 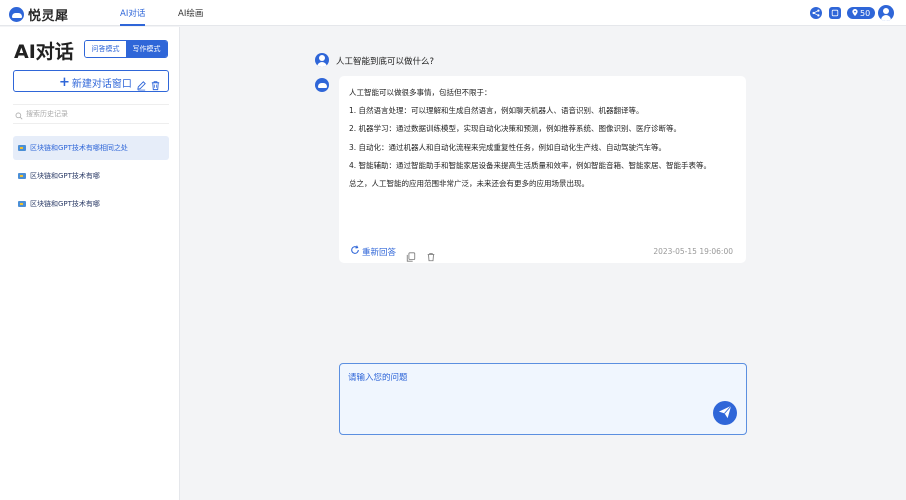 I want to click on send-button, so click(x=725, y=413).